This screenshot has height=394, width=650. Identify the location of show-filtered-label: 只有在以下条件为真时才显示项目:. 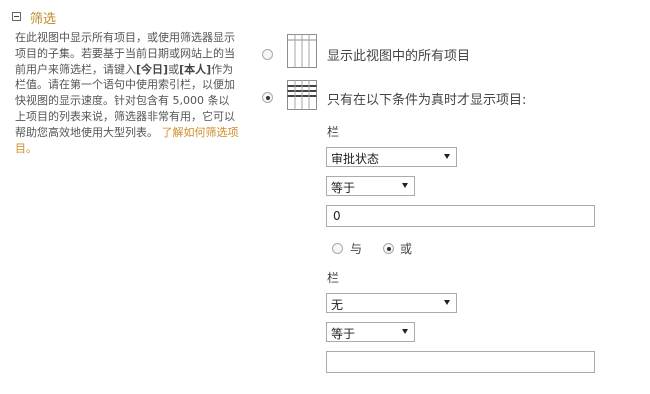
(426, 98).